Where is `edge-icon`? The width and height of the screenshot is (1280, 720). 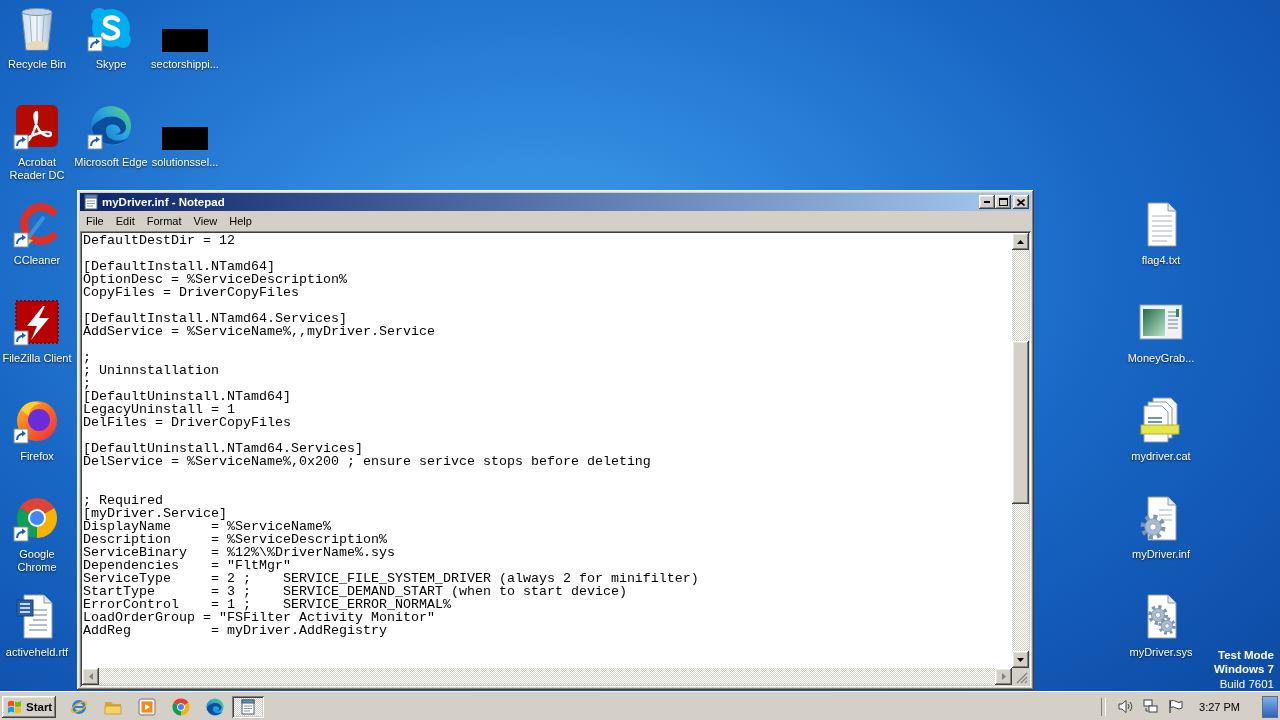 edge-icon is located at coordinates (215, 706).